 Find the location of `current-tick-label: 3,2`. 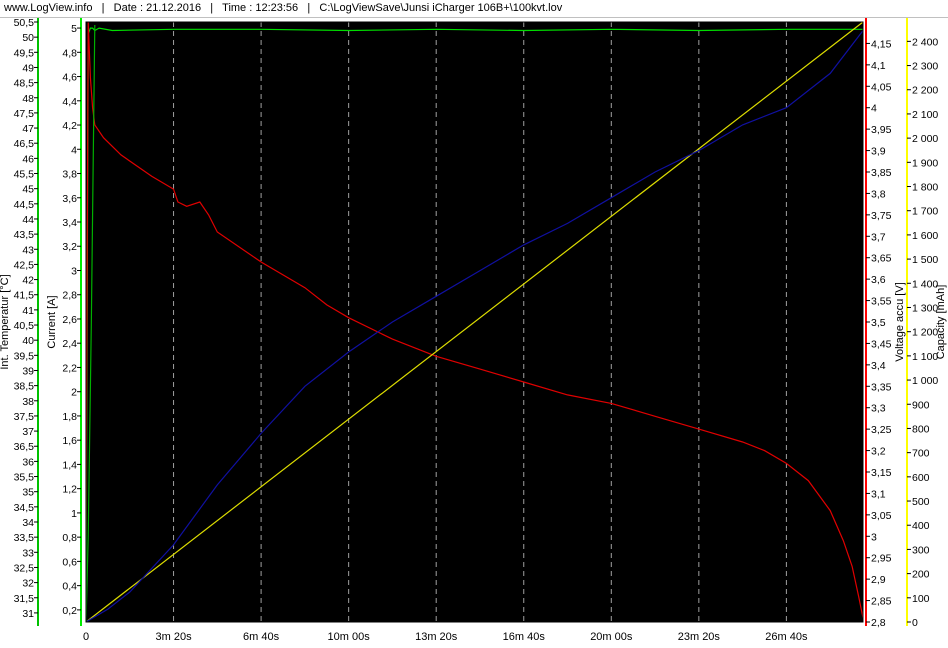

current-tick-label: 3,2 is located at coordinates (69, 247).